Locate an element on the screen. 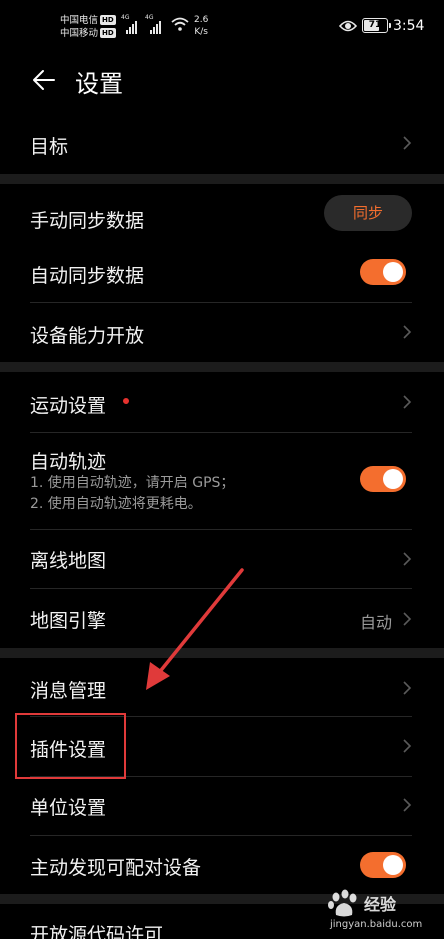  header: 设置 is located at coordinates (222, 82).